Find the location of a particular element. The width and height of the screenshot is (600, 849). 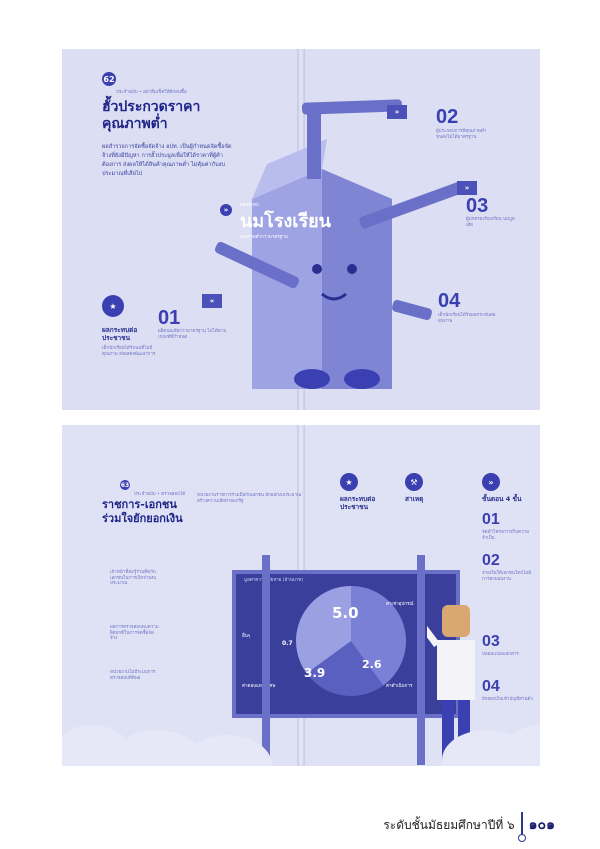

step-1-text: จัดทำโครงการเกินความจำเป็น is located at coordinates (506, 535).